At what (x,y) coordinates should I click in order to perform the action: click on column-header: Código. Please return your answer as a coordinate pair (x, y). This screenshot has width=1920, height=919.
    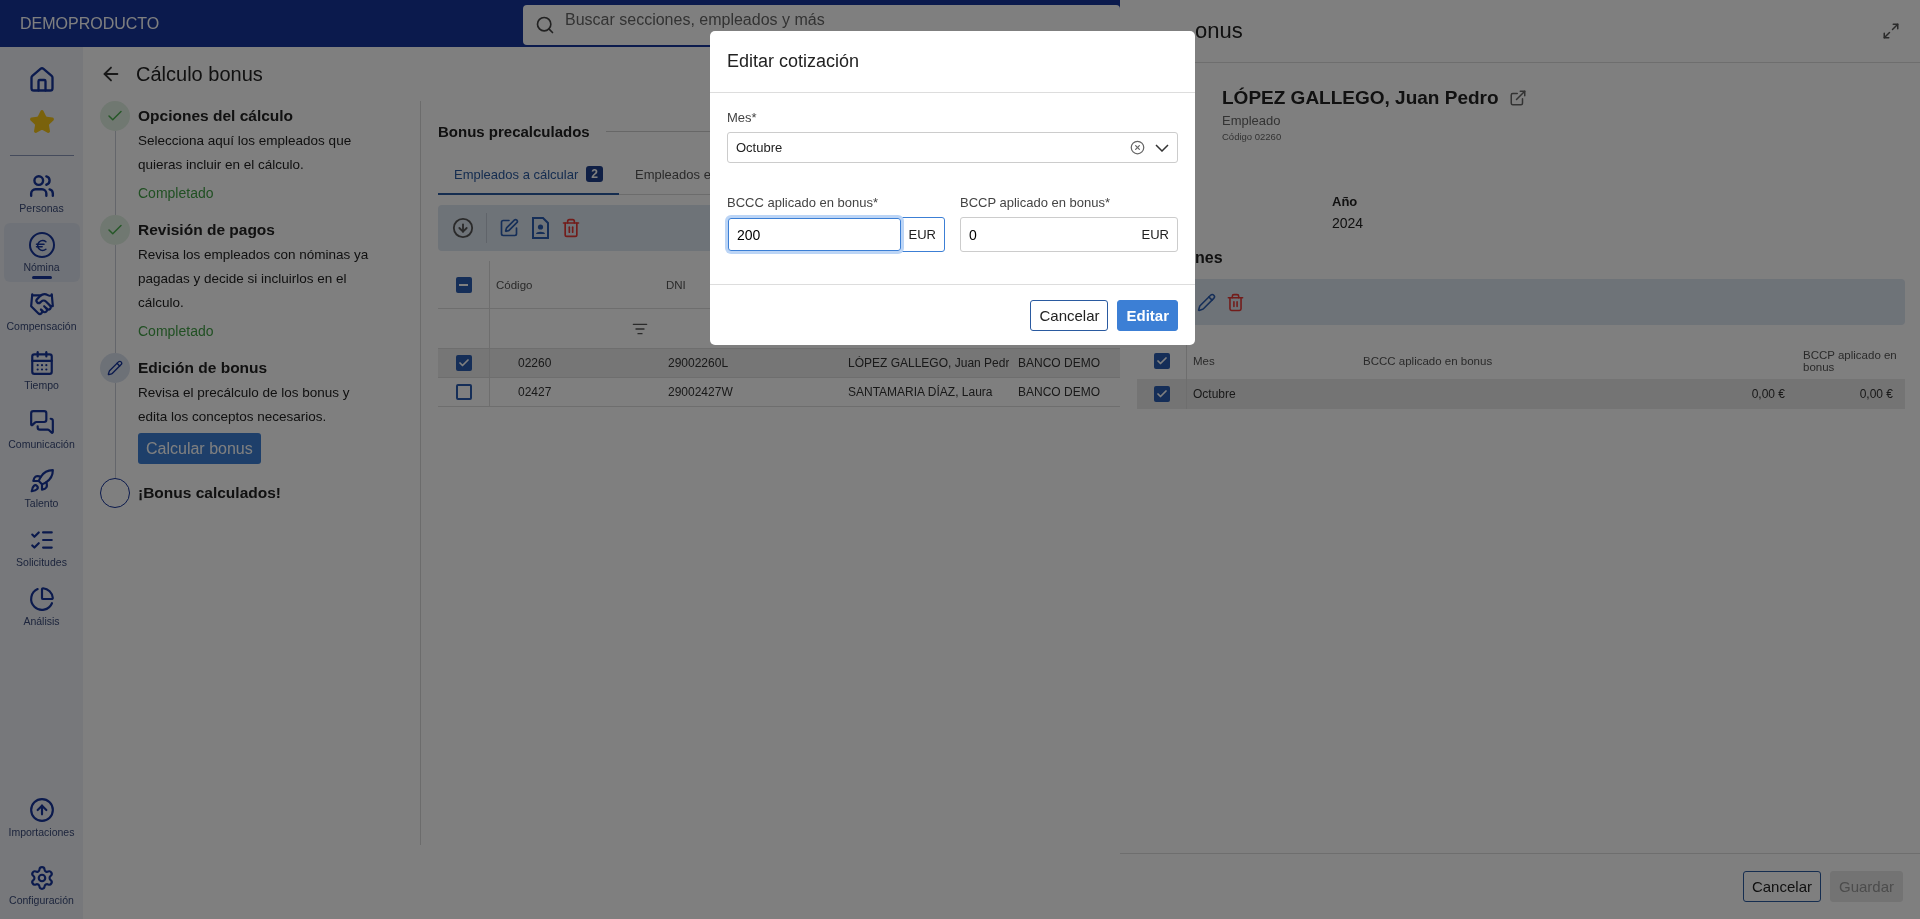
    Looking at the image, I should click on (511, 284).